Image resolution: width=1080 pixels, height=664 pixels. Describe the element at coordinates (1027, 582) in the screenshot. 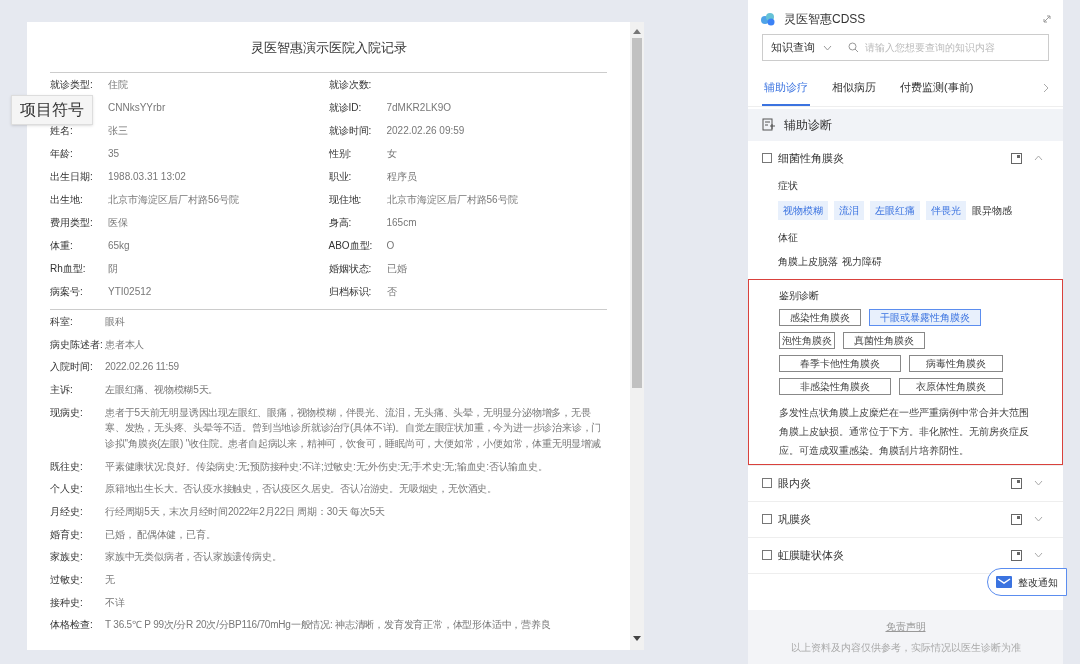

I see `notice-button: 整改通知` at that location.